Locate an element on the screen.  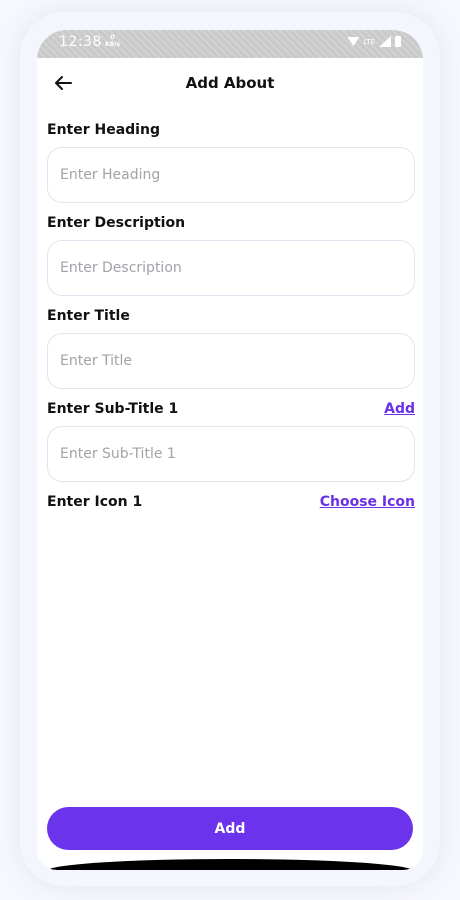
network-speed-unit: KB/s is located at coordinates (112, 44).